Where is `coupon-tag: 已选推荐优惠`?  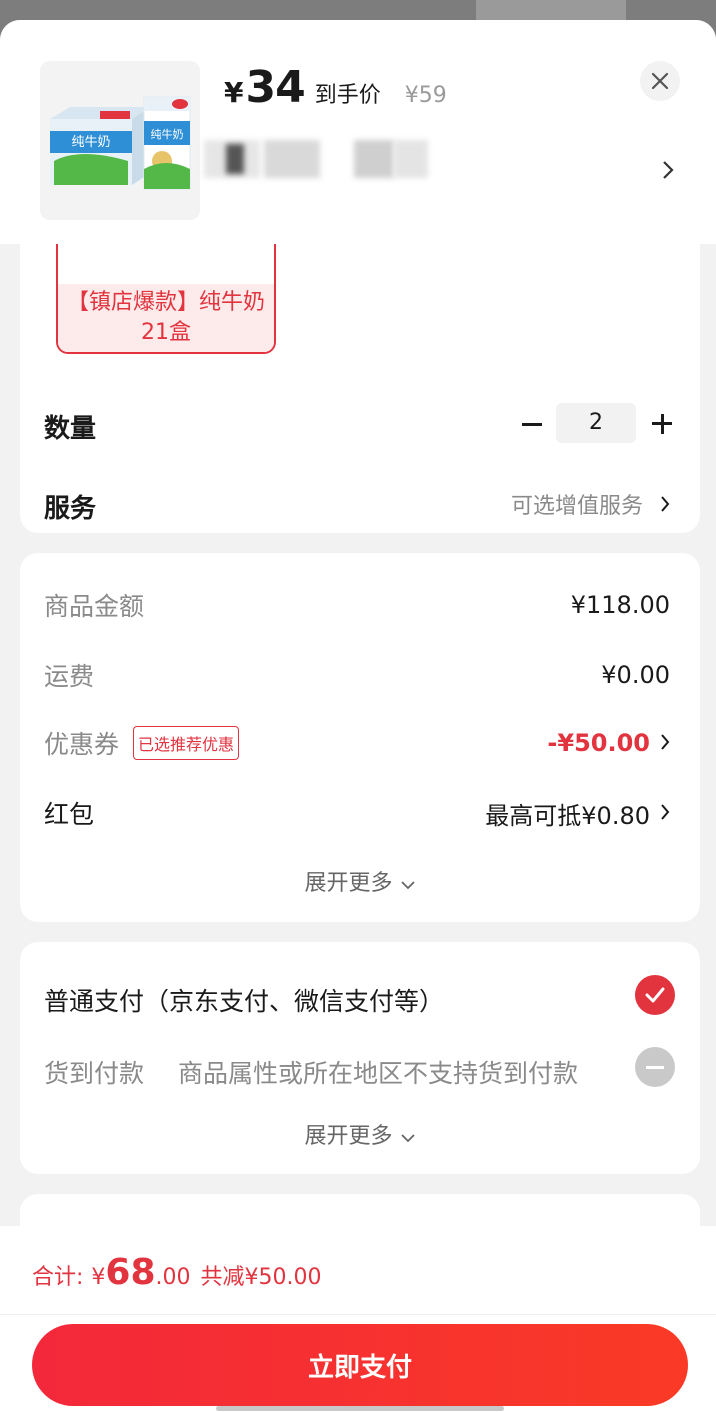 coupon-tag: 已选推荐优惠 is located at coordinates (186, 743).